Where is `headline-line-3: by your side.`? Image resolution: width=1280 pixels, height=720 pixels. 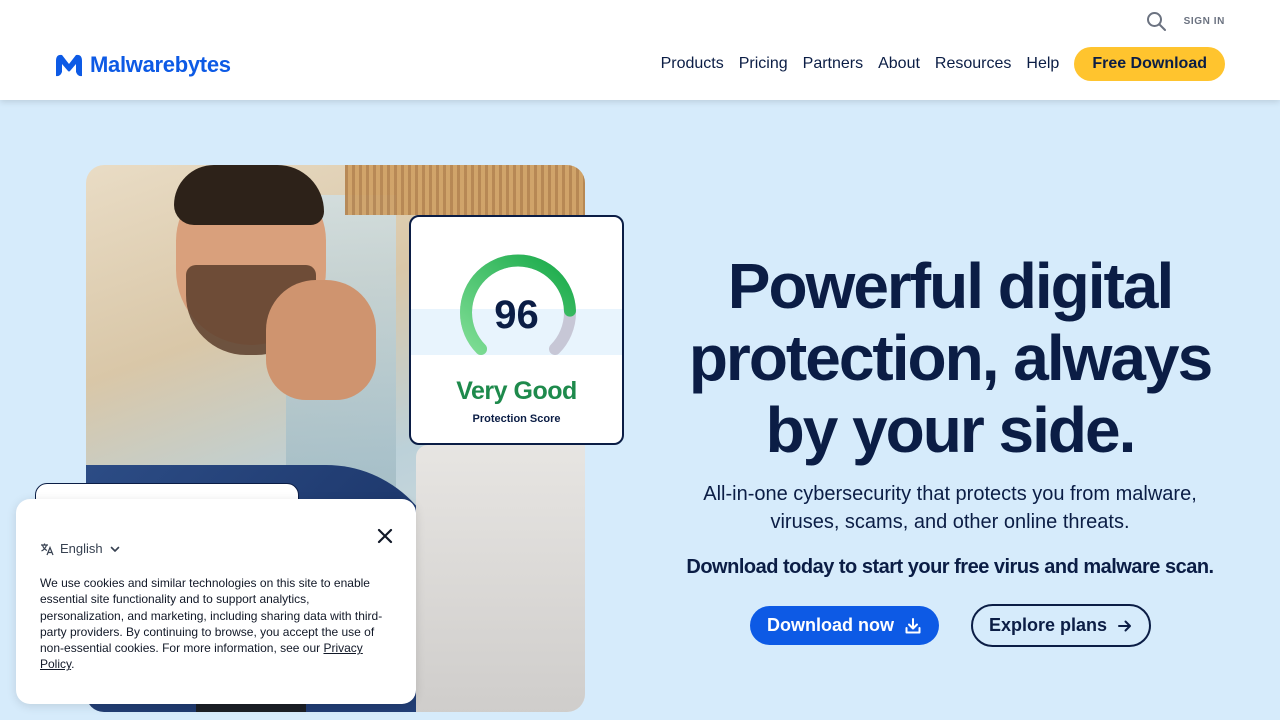
headline-line-3: by your side. is located at coordinates (951, 430).